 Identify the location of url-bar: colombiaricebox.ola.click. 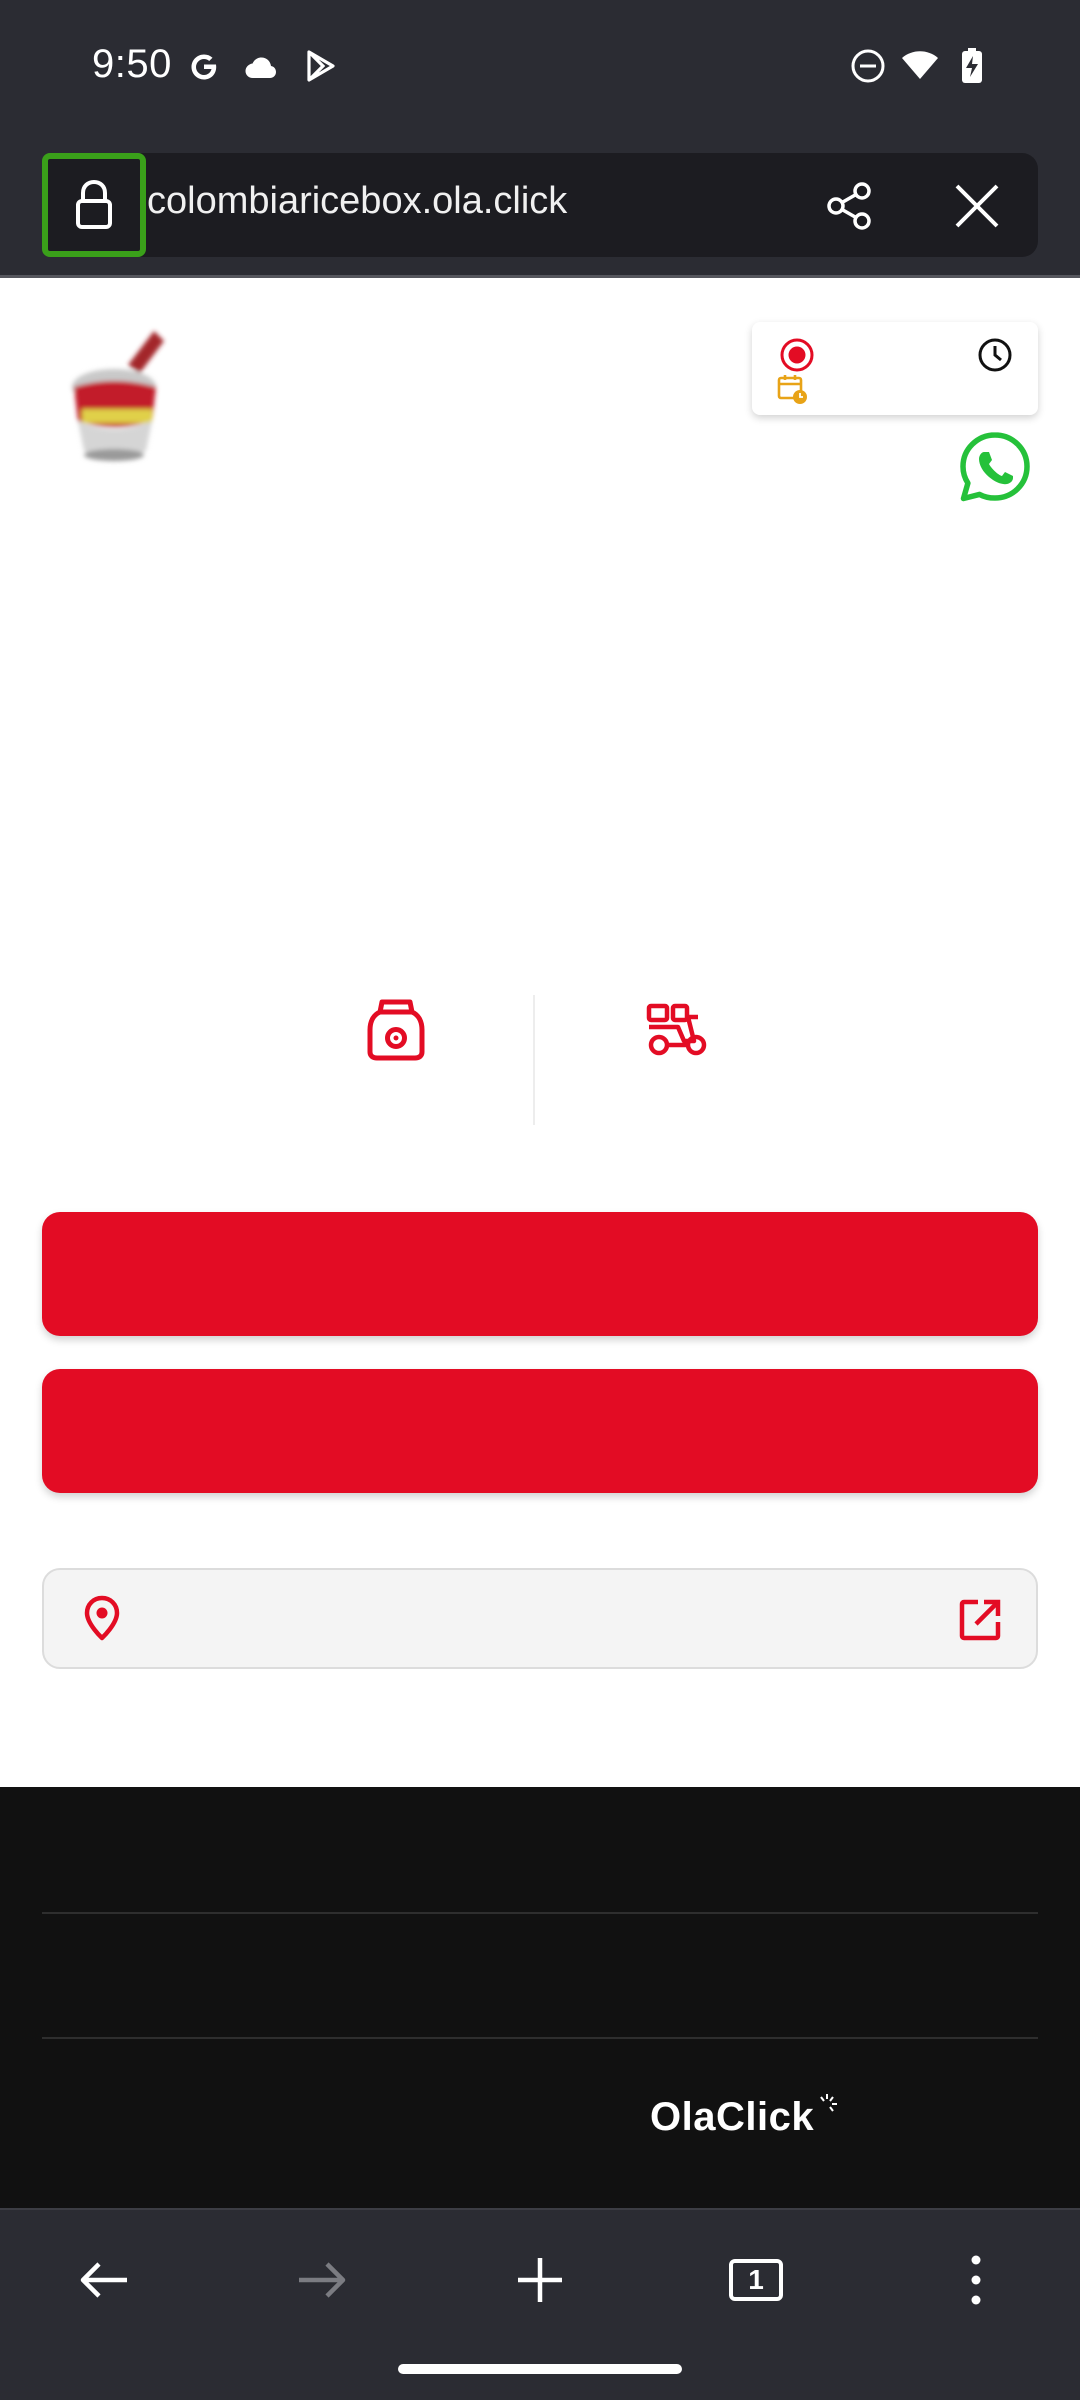
(540, 205).